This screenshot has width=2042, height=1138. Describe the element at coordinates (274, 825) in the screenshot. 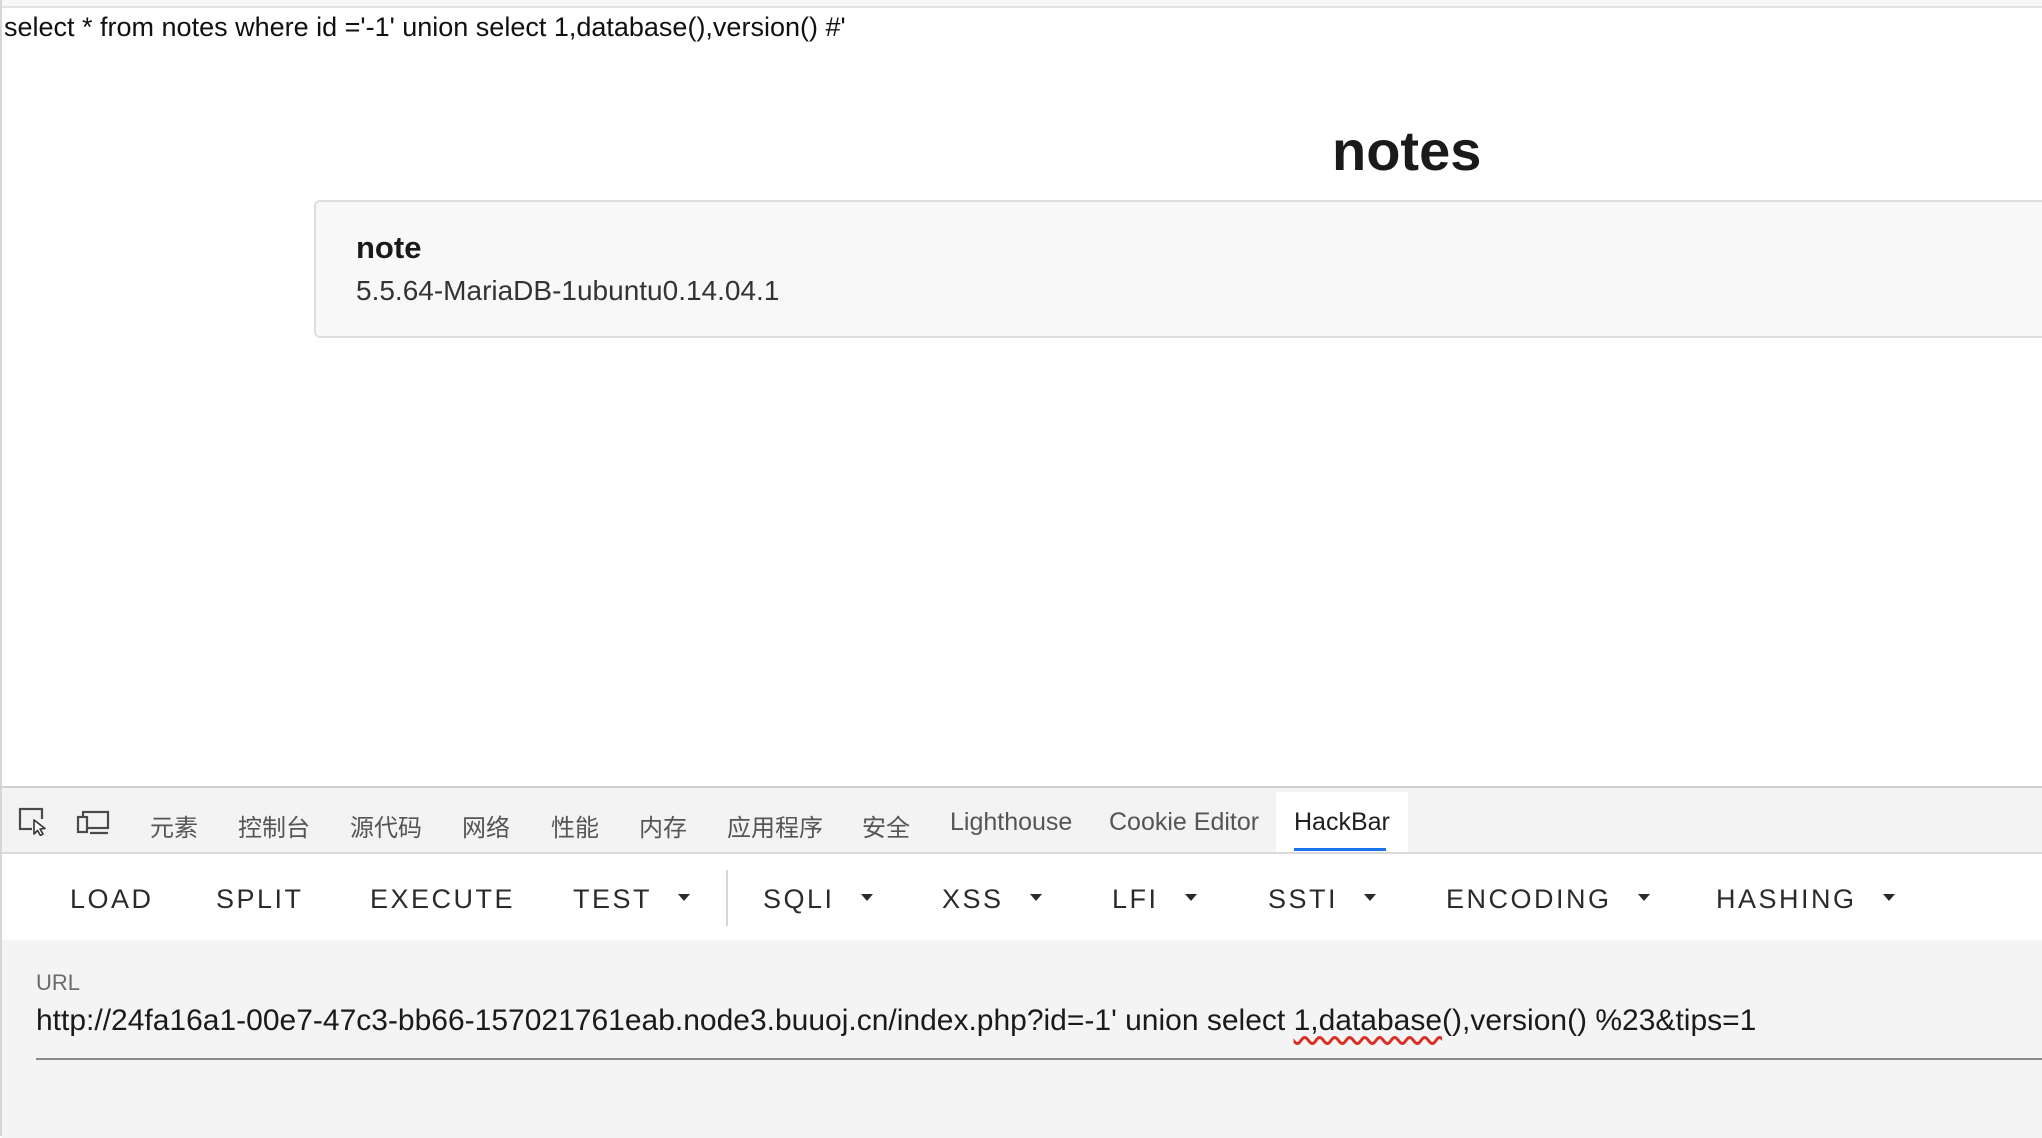

I see `tab-console: 控制台` at that location.